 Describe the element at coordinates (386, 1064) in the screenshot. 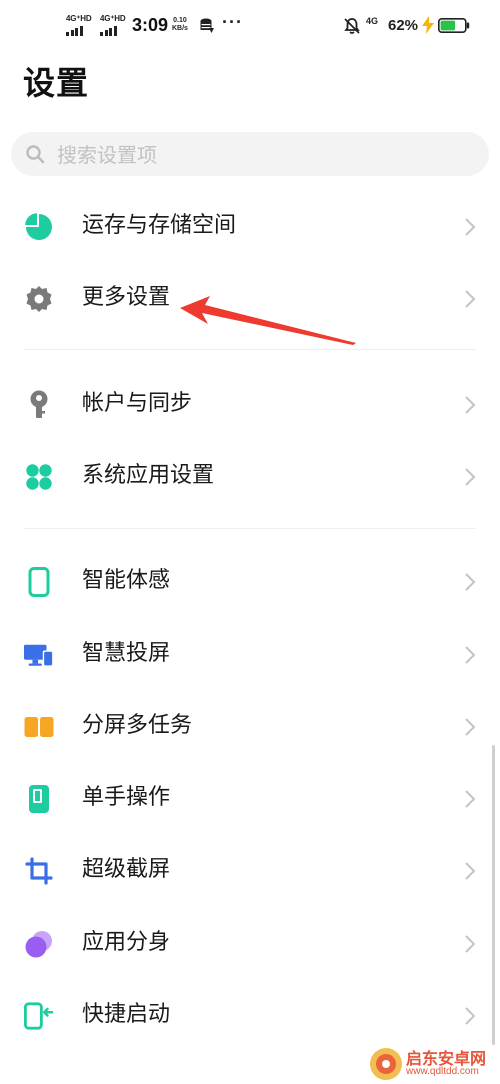

I see `watermark-logo-icon` at that location.